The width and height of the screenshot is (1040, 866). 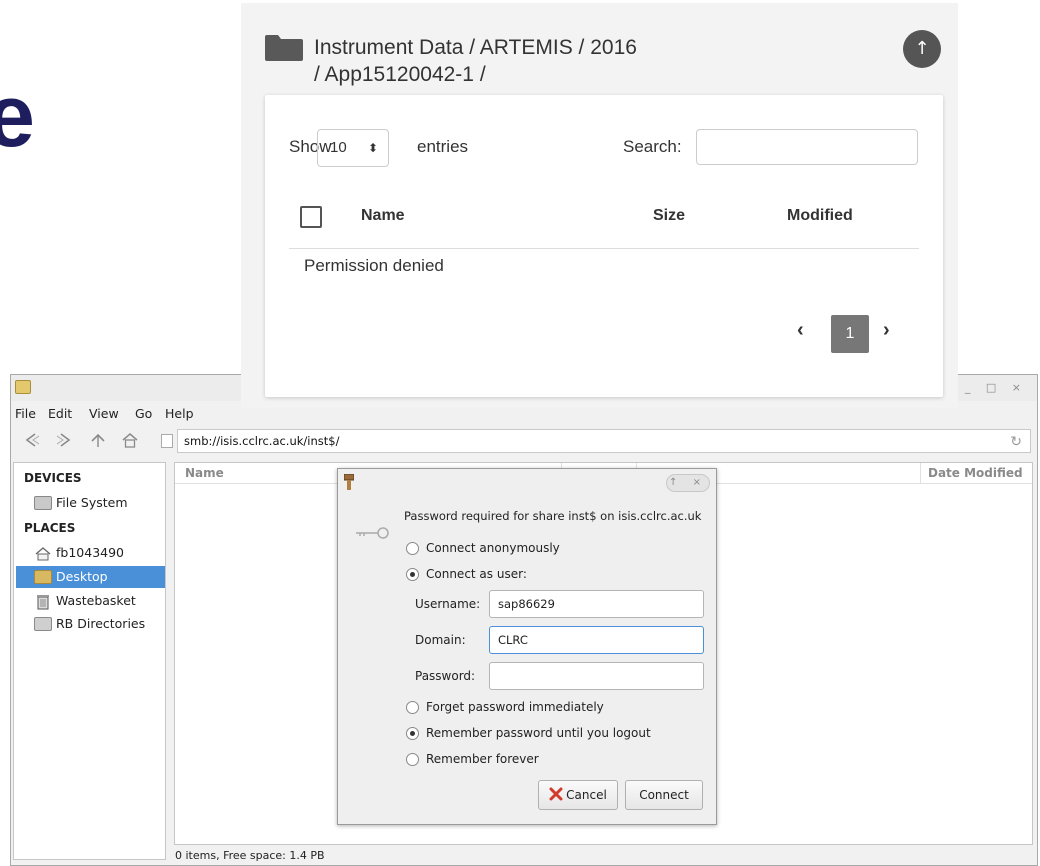 What do you see at coordinates (349, 481) in the screenshot?
I see `dialog-app-icon` at bounding box center [349, 481].